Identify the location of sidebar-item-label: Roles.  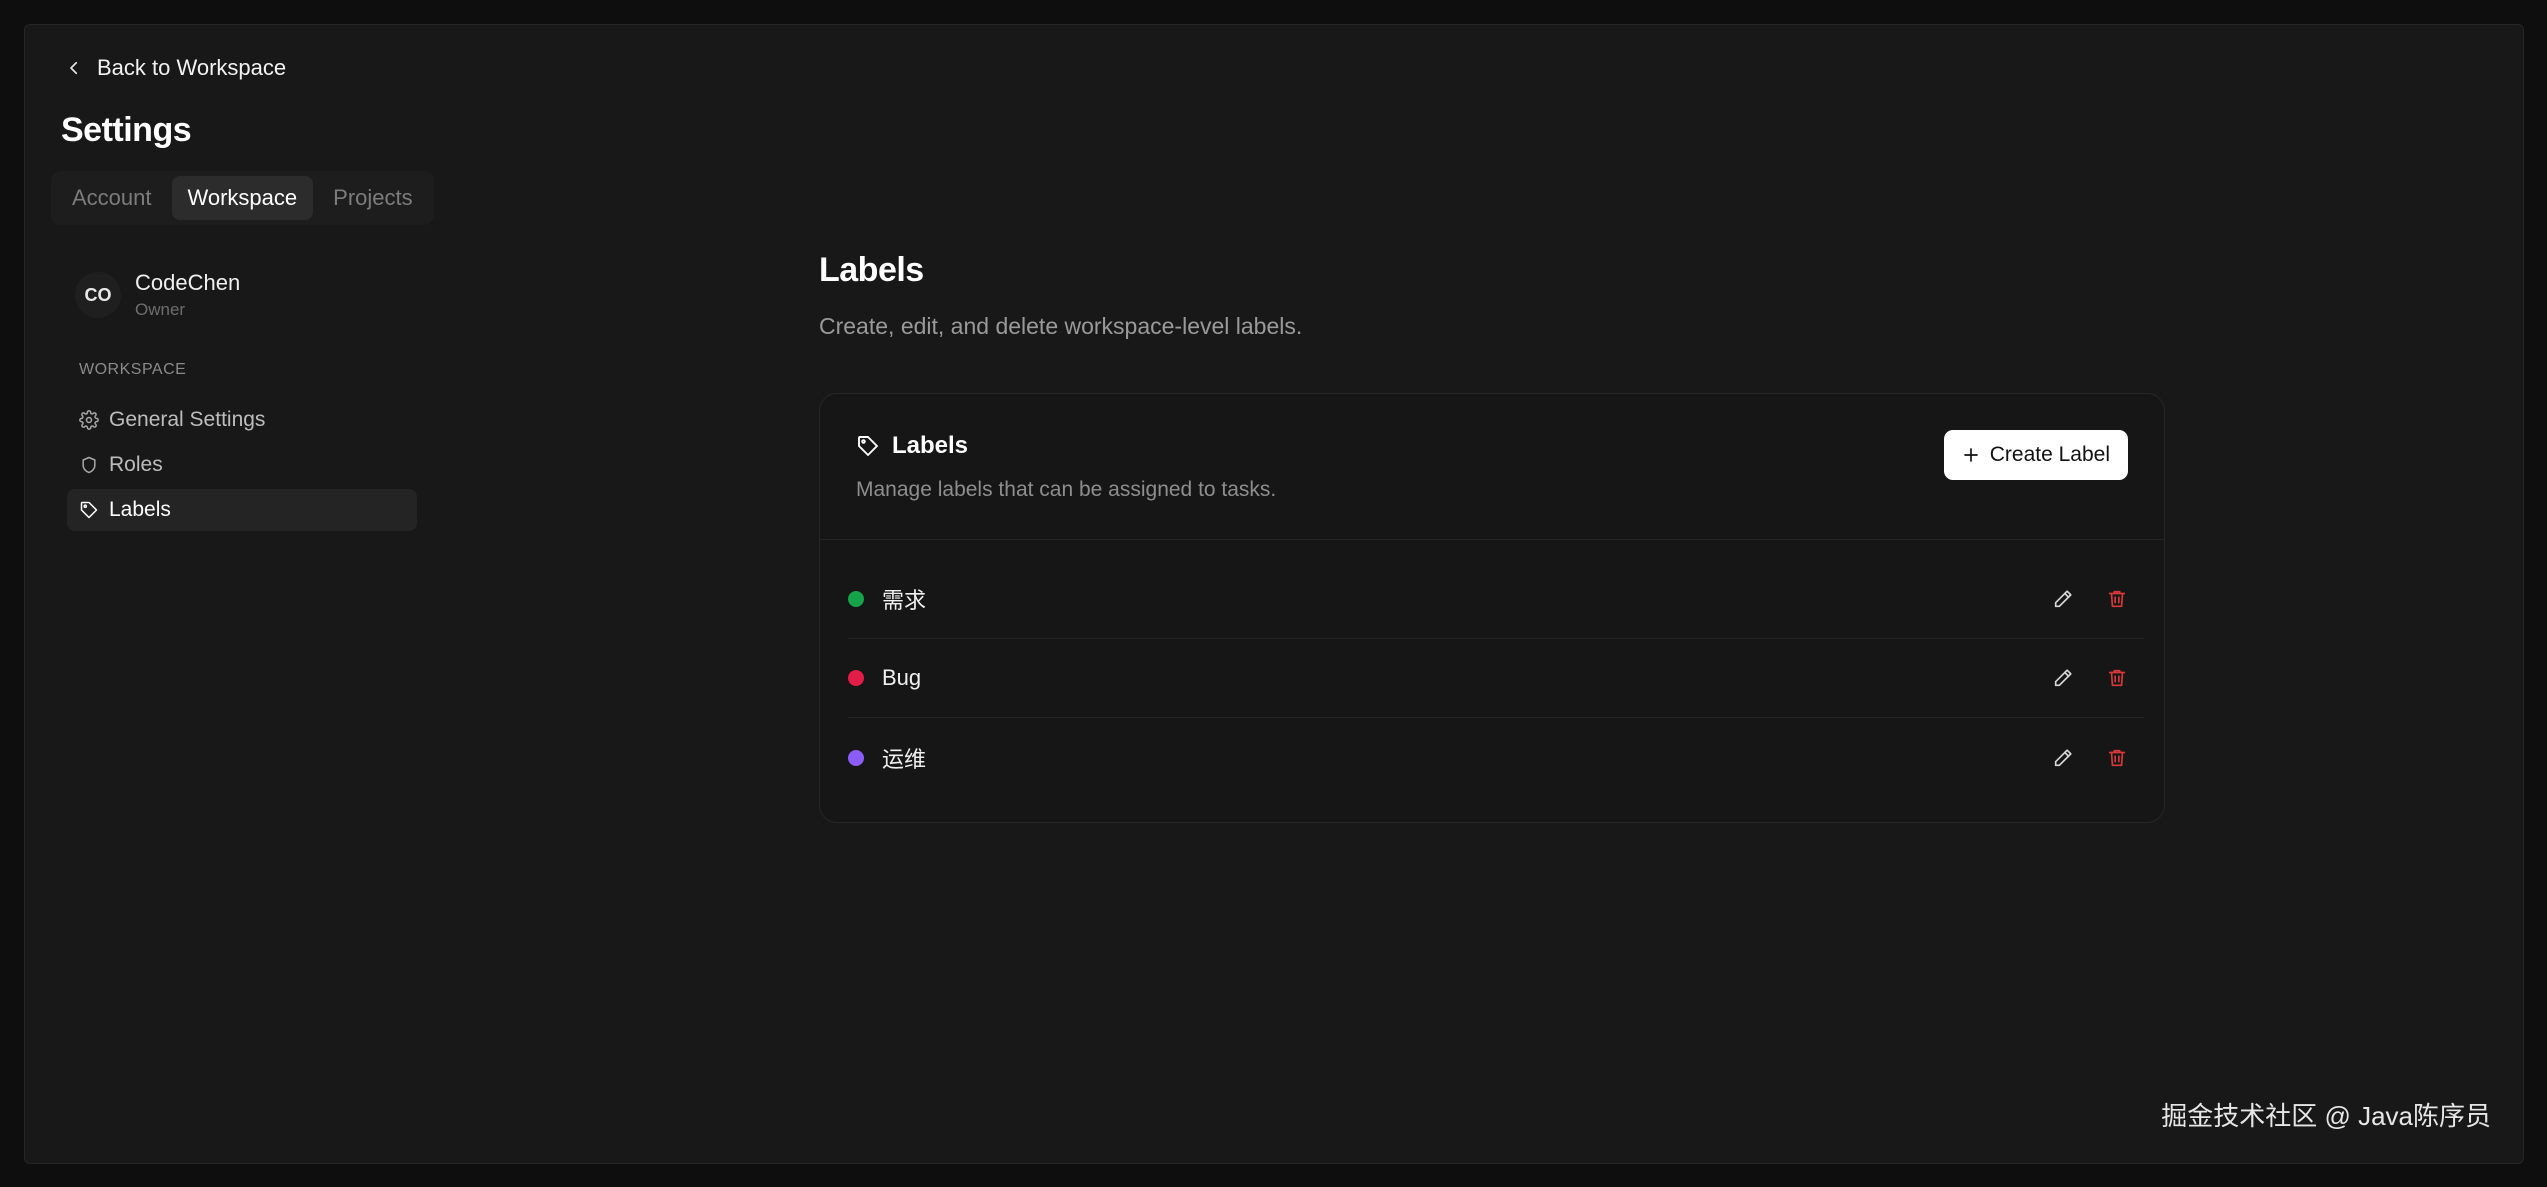
(136, 464).